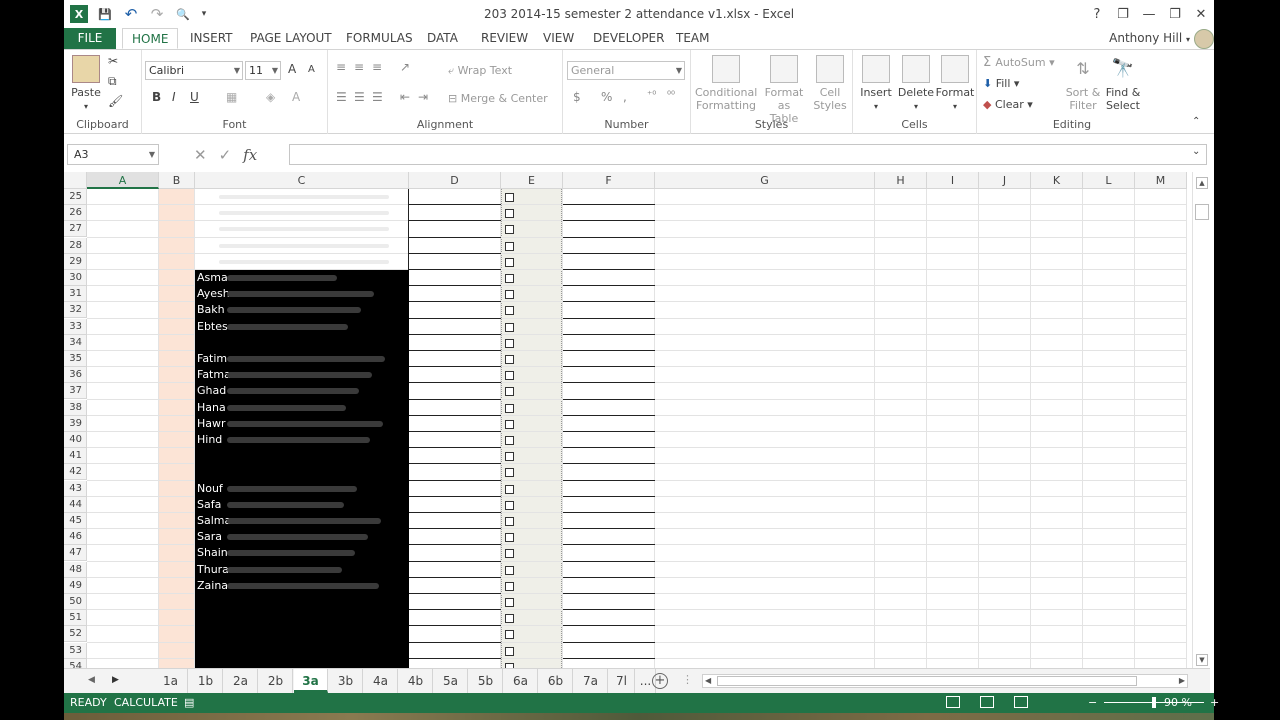 The height and width of the screenshot is (720, 1280). What do you see at coordinates (987, 702) in the screenshot?
I see `page-layout-view-icon` at bounding box center [987, 702].